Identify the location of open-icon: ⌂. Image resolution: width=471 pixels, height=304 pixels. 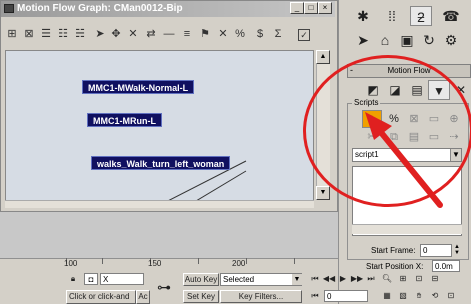
(385, 40).